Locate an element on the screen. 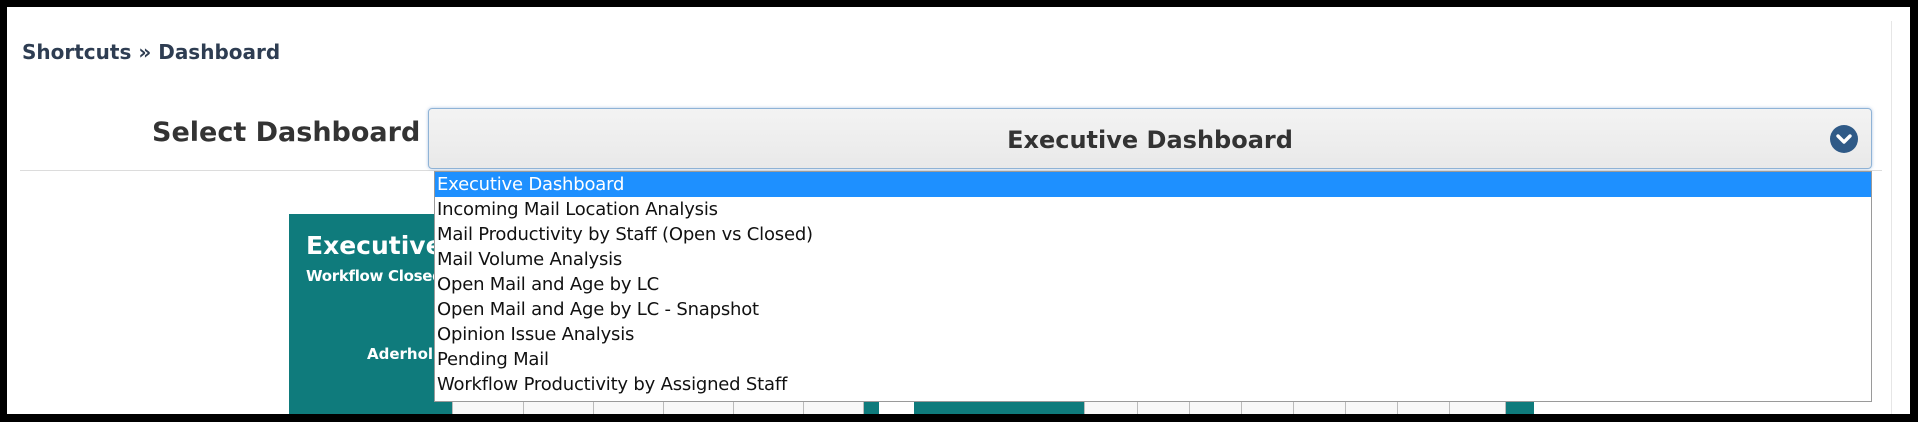 The width and height of the screenshot is (1918, 422). dashboard-select: Executive Dashboard is located at coordinates (1150, 138).